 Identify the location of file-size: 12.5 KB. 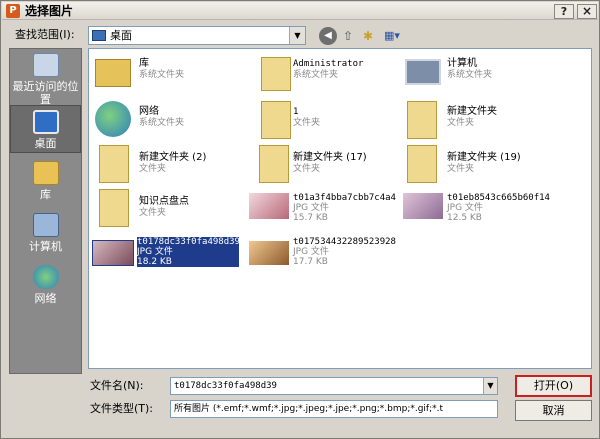
(464, 218).